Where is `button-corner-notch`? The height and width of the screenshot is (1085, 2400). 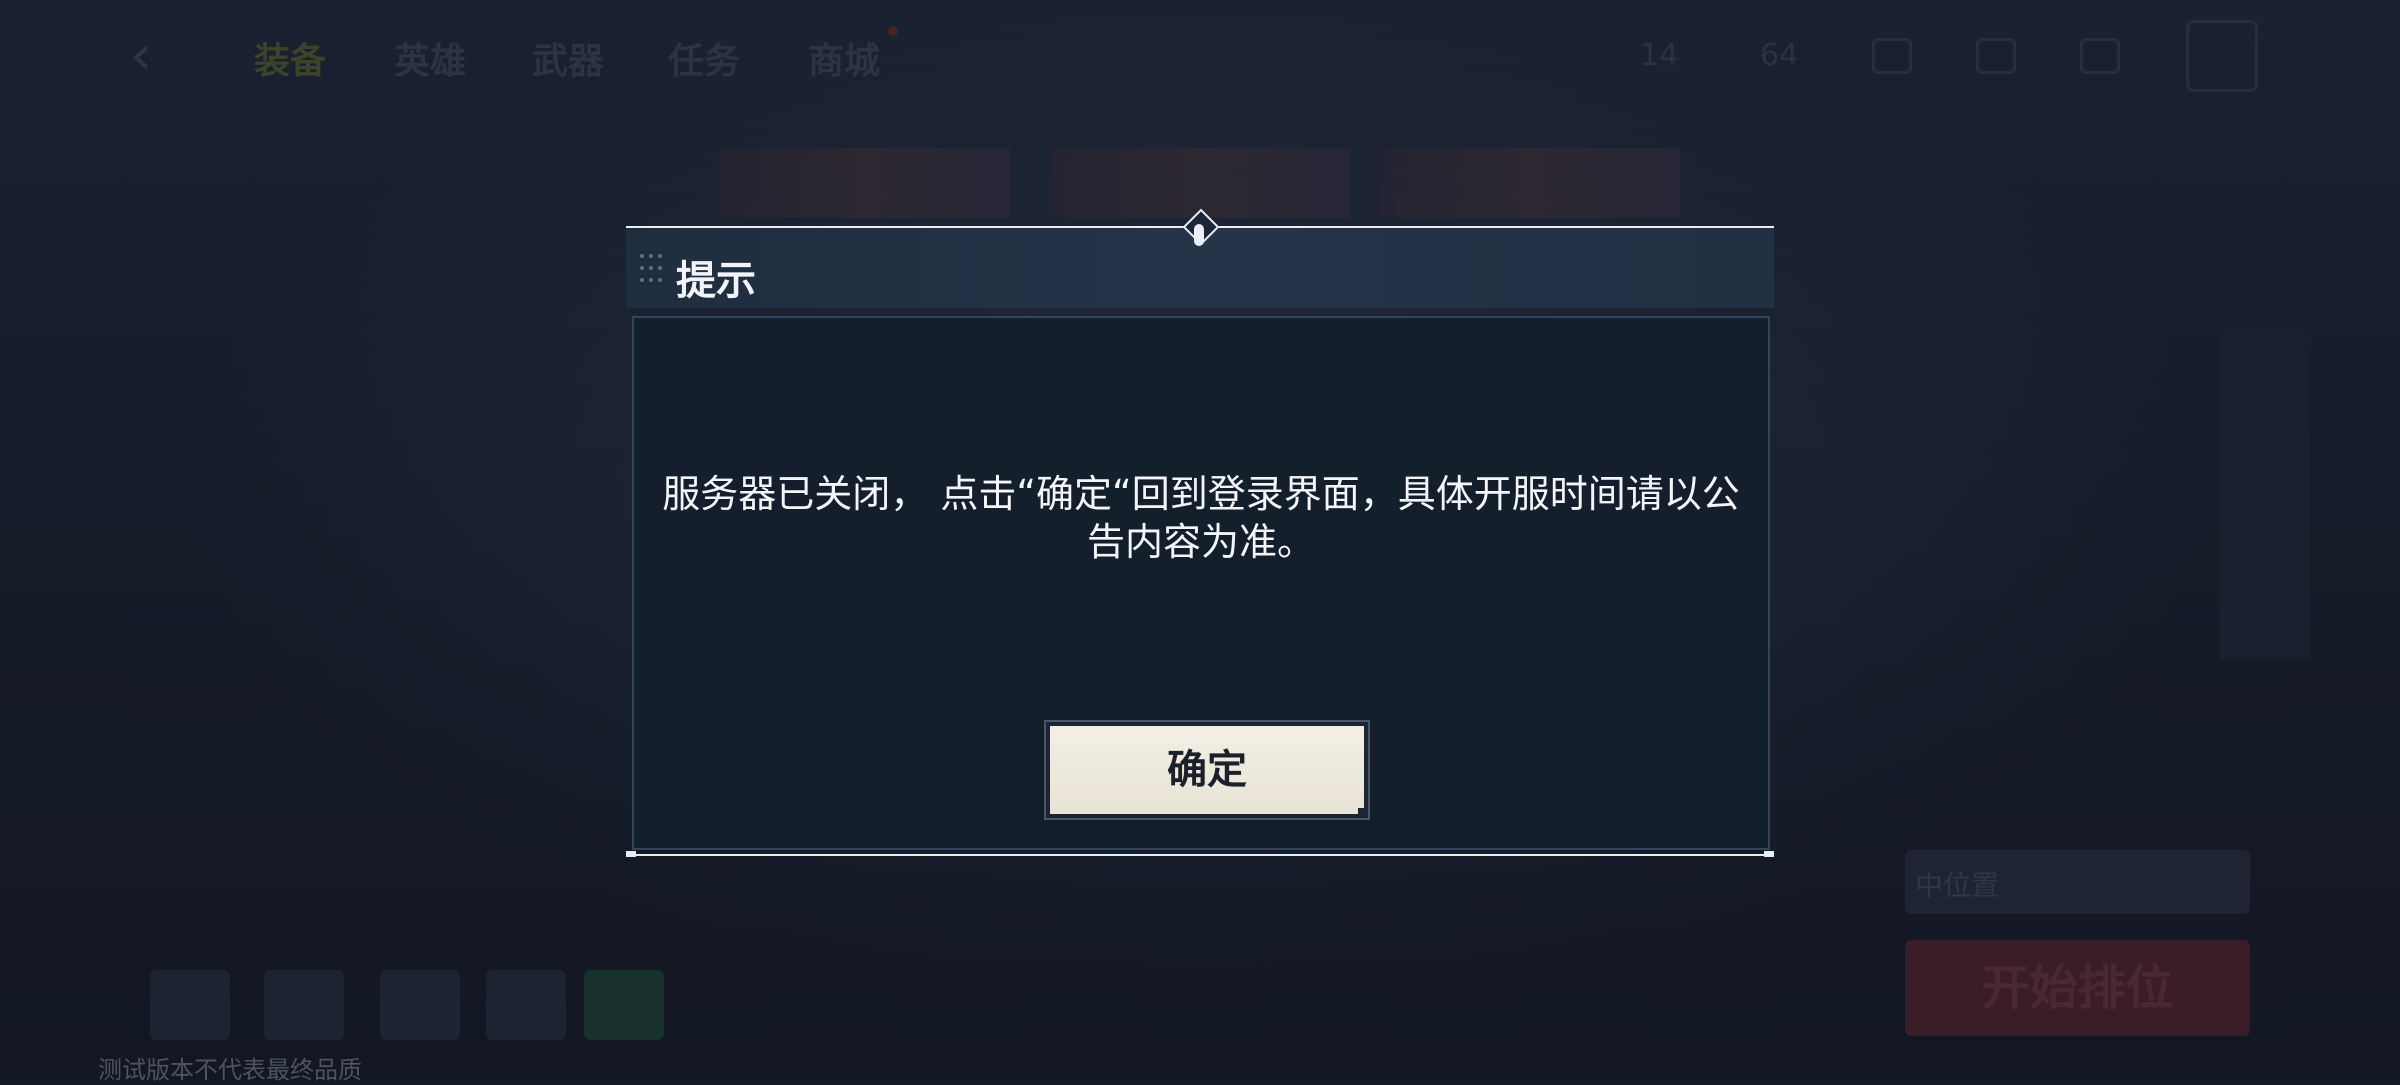 button-corner-notch is located at coordinates (1363, 813).